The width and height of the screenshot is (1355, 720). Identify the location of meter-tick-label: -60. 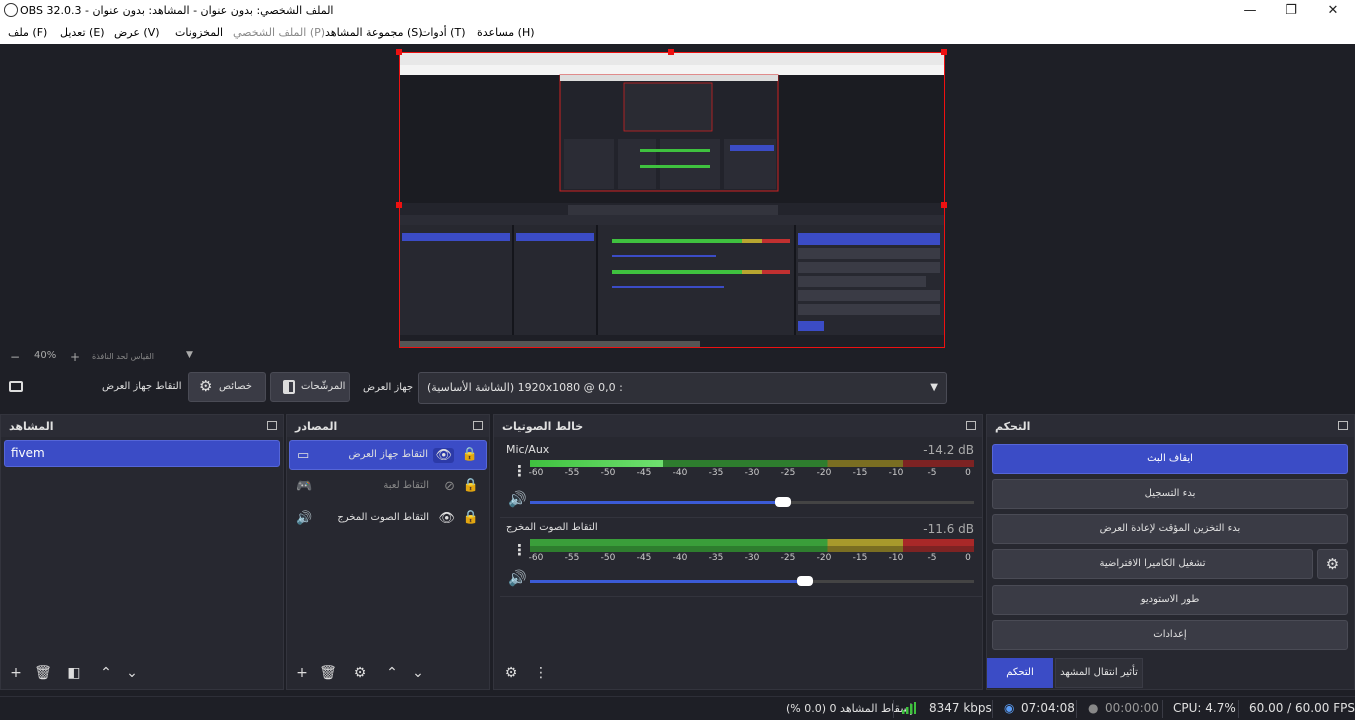
(536, 473).